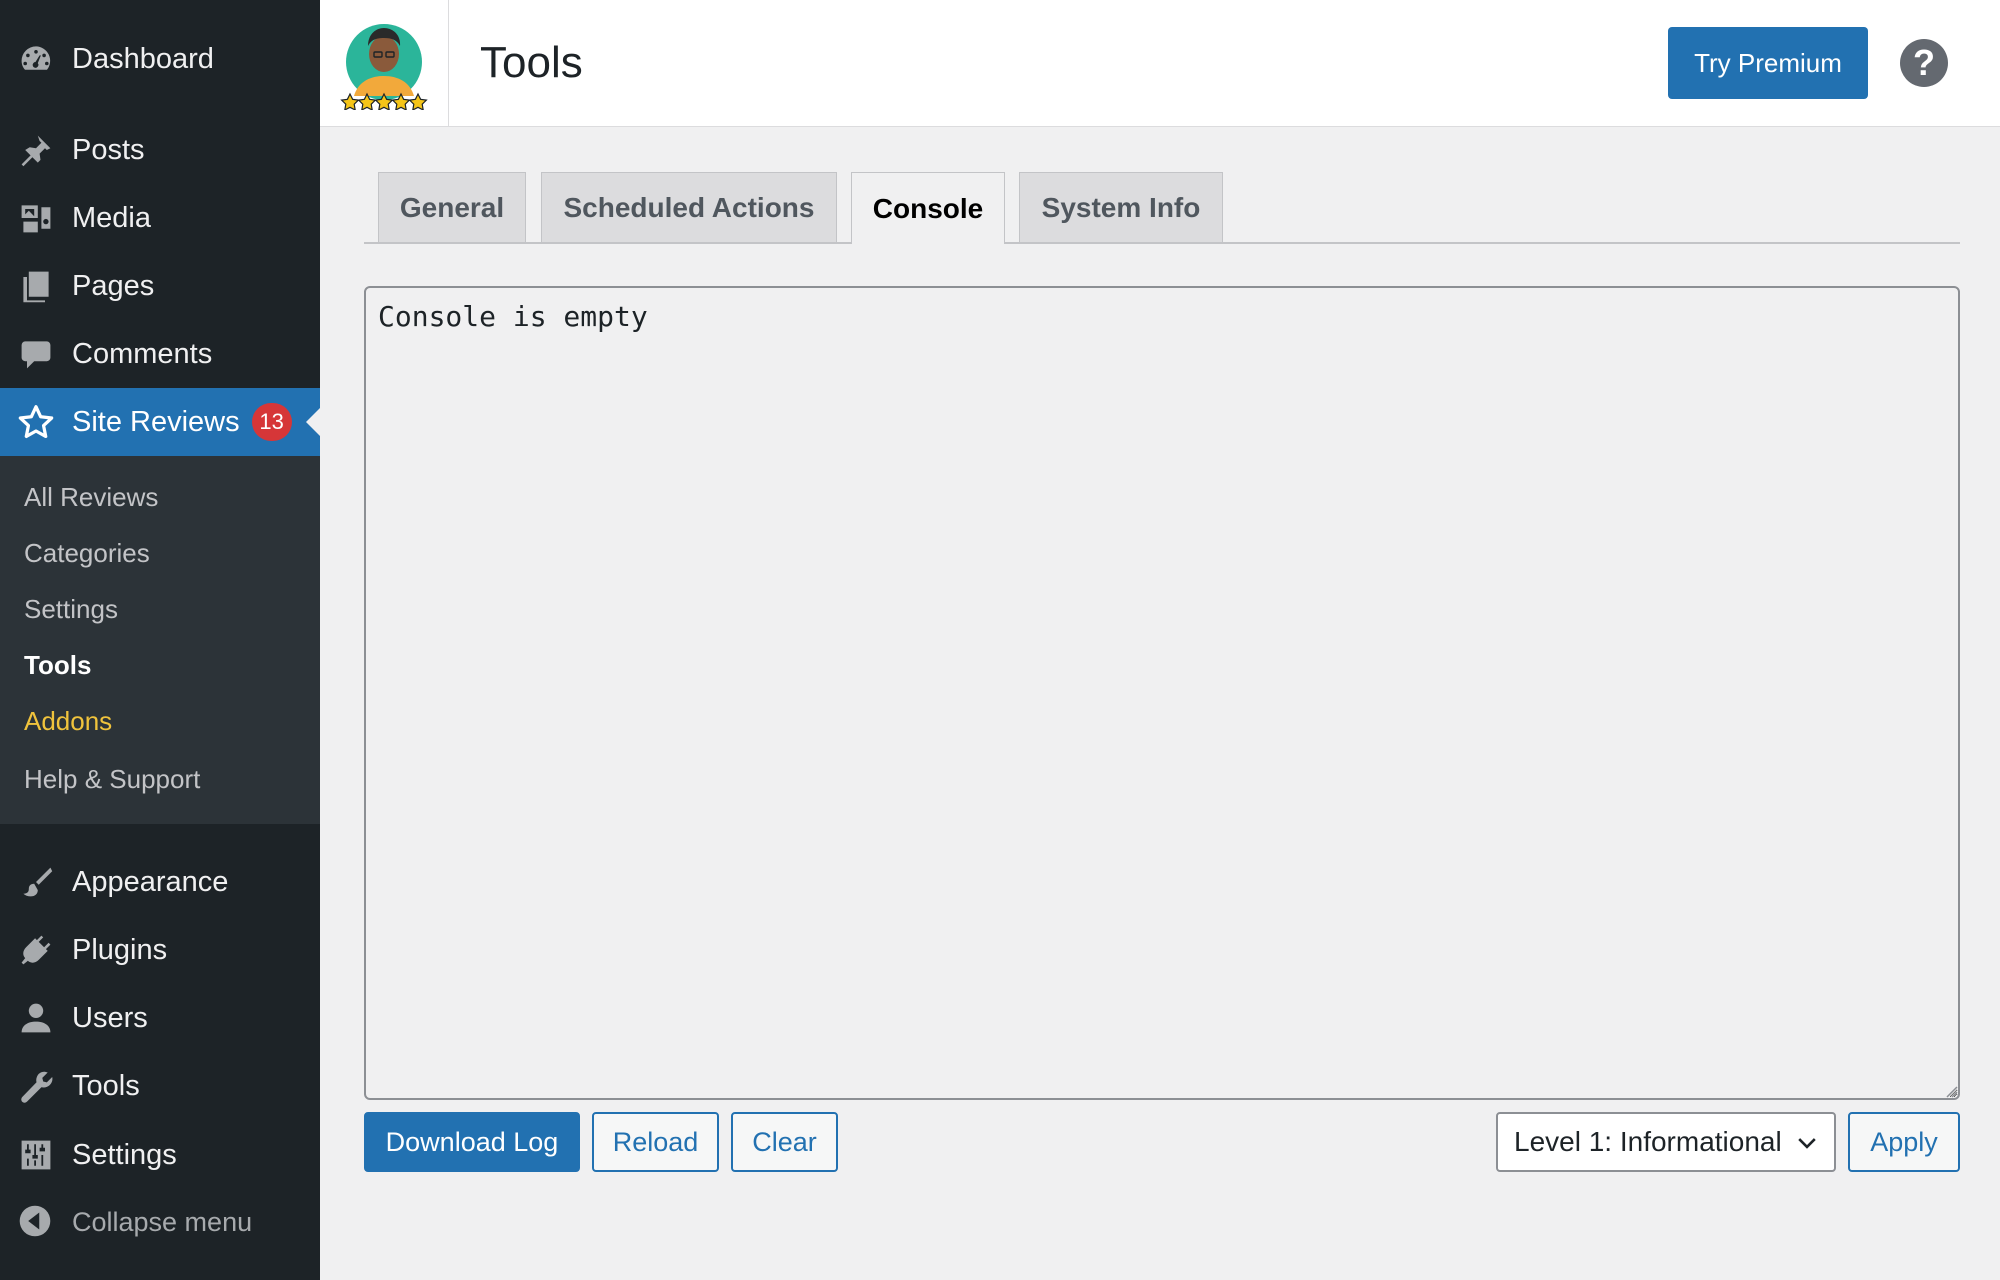 The width and height of the screenshot is (2000, 1280). What do you see at coordinates (1160, 63) in the screenshot?
I see `page-header: Tools Try Premium ?` at bounding box center [1160, 63].